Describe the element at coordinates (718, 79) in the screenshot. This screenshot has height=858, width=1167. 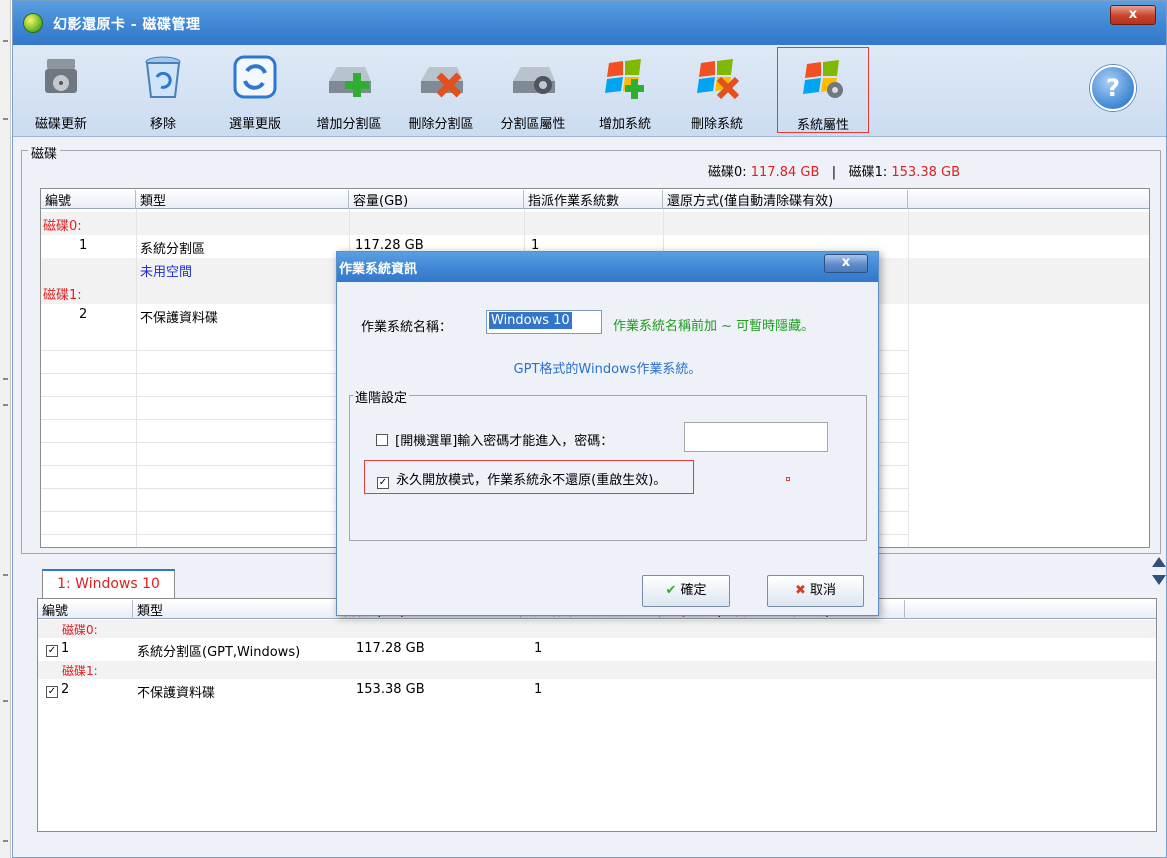
I see `delete-system-icon` at that location.